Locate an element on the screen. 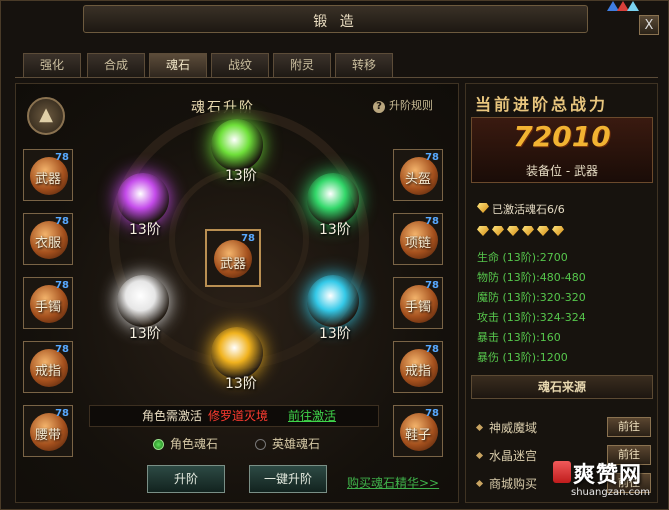 Image resolution: width=669 pixels, height=510 pixels. slot-weapon: 78 武器 is located at coordinates (48, 175).